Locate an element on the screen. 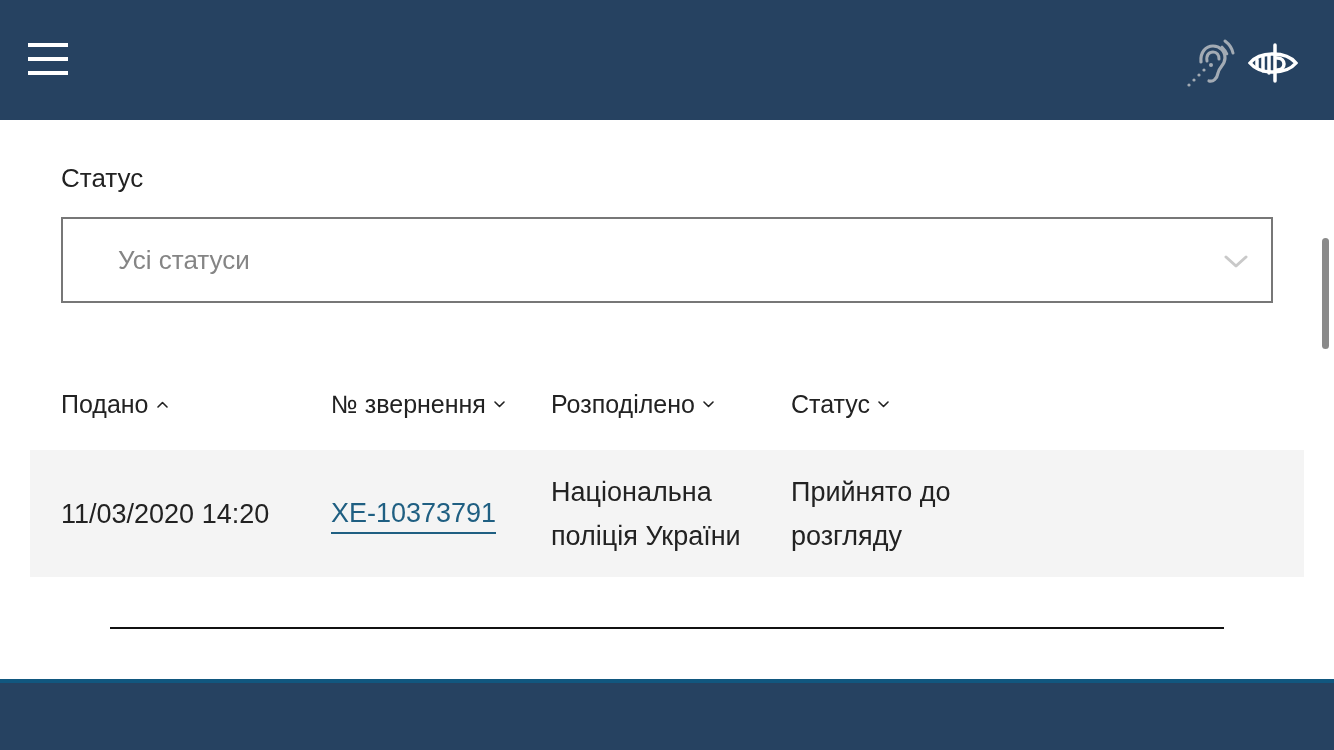 Image resolution: width=1334 pixels, height=750 pixels. chevron-down-icon is located at coordinates (1236, 261).